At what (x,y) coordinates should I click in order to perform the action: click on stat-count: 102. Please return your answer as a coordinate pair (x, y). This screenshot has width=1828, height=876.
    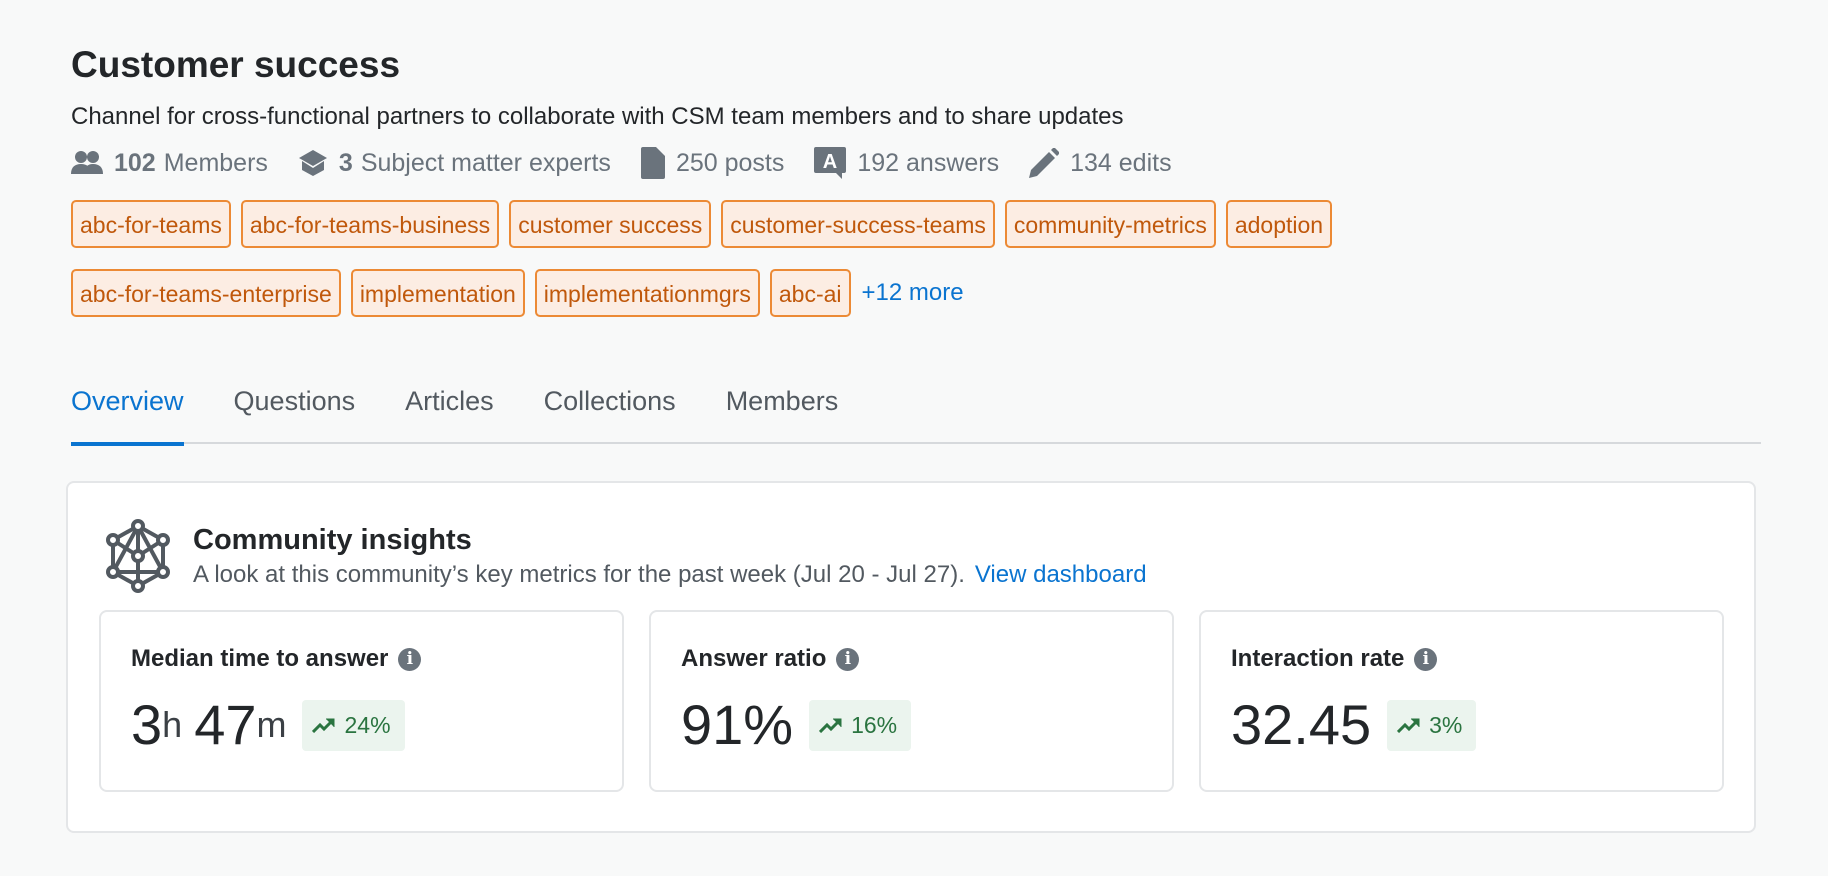
    Looking at the image, I should click on (135, 162).